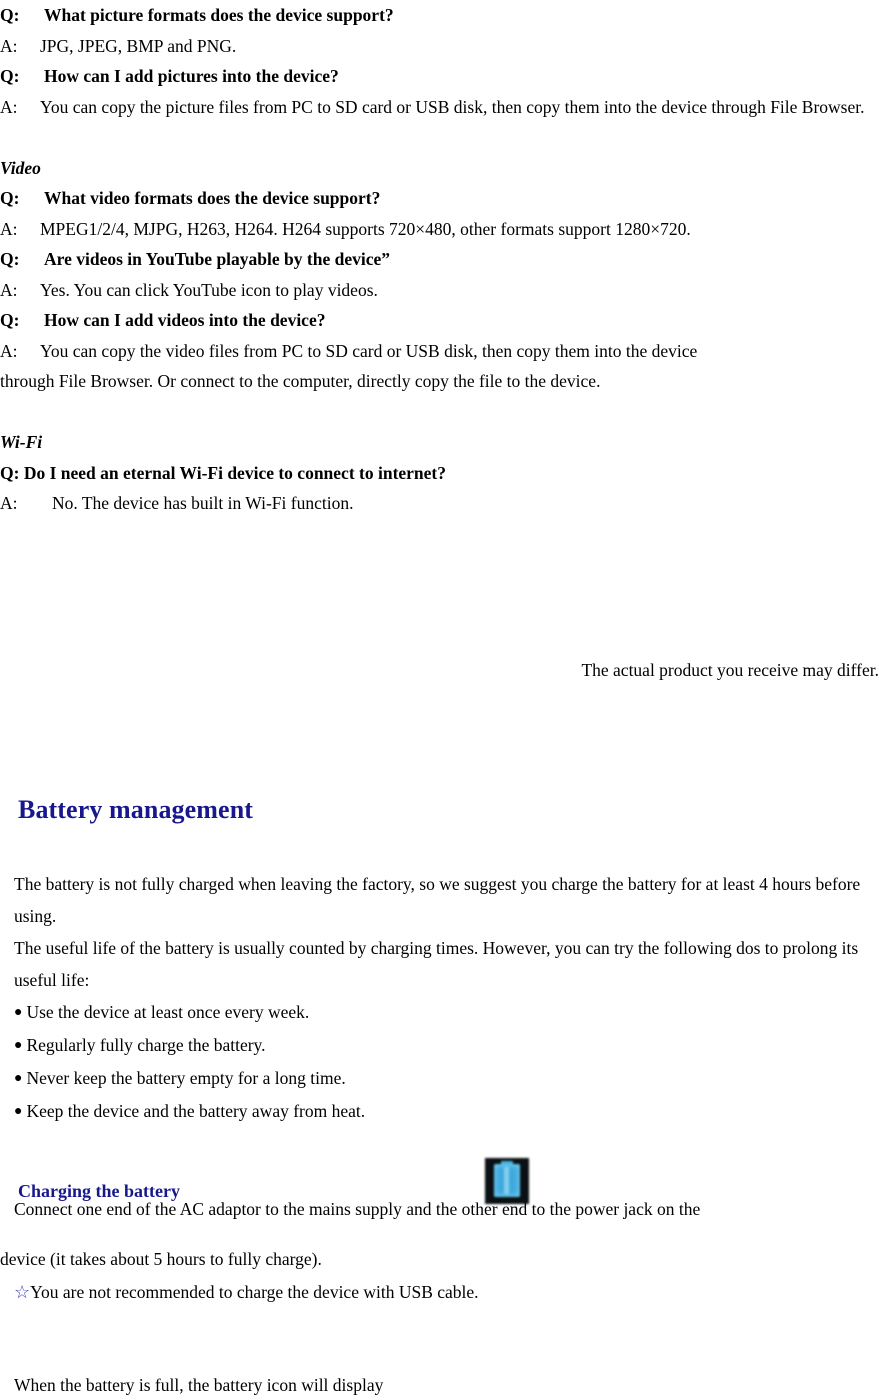 The width and height of the screenshot is (879, 1400). I want to click on battery-gloss, so click(506, 1180).